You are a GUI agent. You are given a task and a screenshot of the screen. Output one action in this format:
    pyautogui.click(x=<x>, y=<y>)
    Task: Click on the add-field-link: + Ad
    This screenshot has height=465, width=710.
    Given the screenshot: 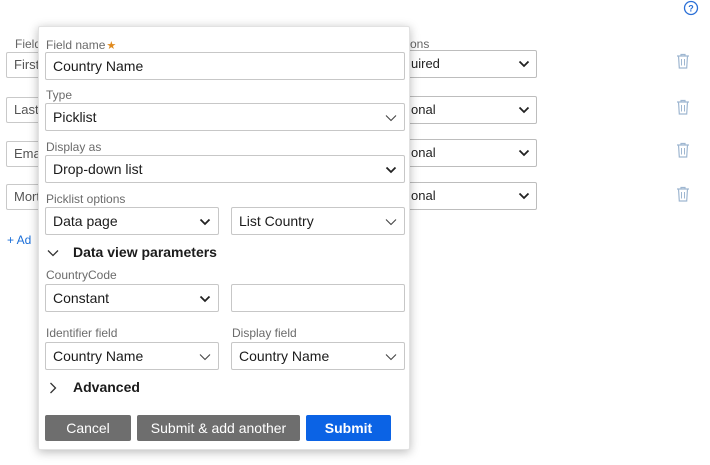 What is the action you would take?
    pyautogui.click(x=19, y=240)
    